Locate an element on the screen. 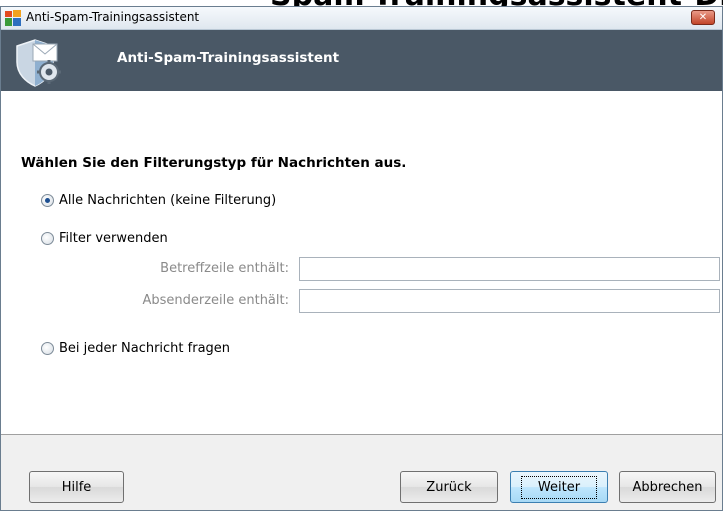 The image size is (723, 511). title-bar: Anti-Spam-Trainingsassistent ✕ is located at coordinates (361, 18).